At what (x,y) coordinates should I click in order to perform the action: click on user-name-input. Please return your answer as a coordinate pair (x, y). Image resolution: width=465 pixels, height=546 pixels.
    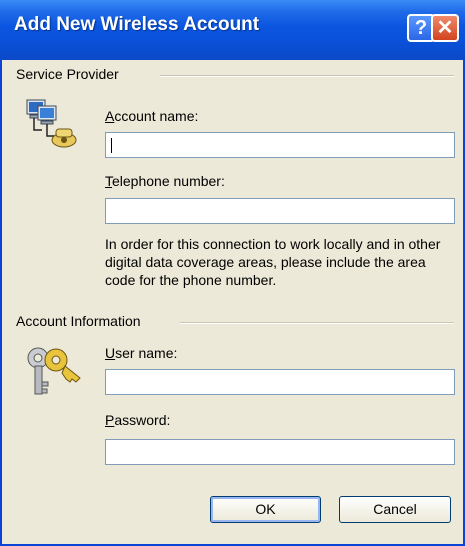
    Looking at the image, I should click on (280, 382).